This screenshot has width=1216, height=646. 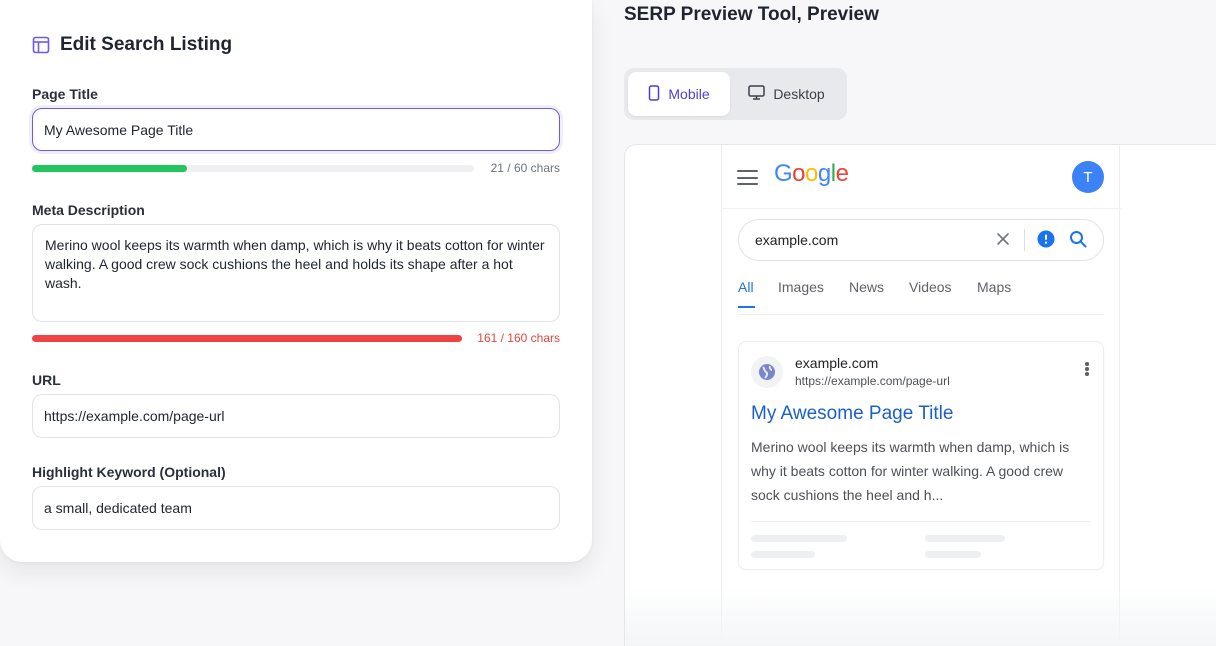 What do you see at coordinates (747, 177) in the screenshot?
I see `menu-icon` at bounding box center [747, 177].